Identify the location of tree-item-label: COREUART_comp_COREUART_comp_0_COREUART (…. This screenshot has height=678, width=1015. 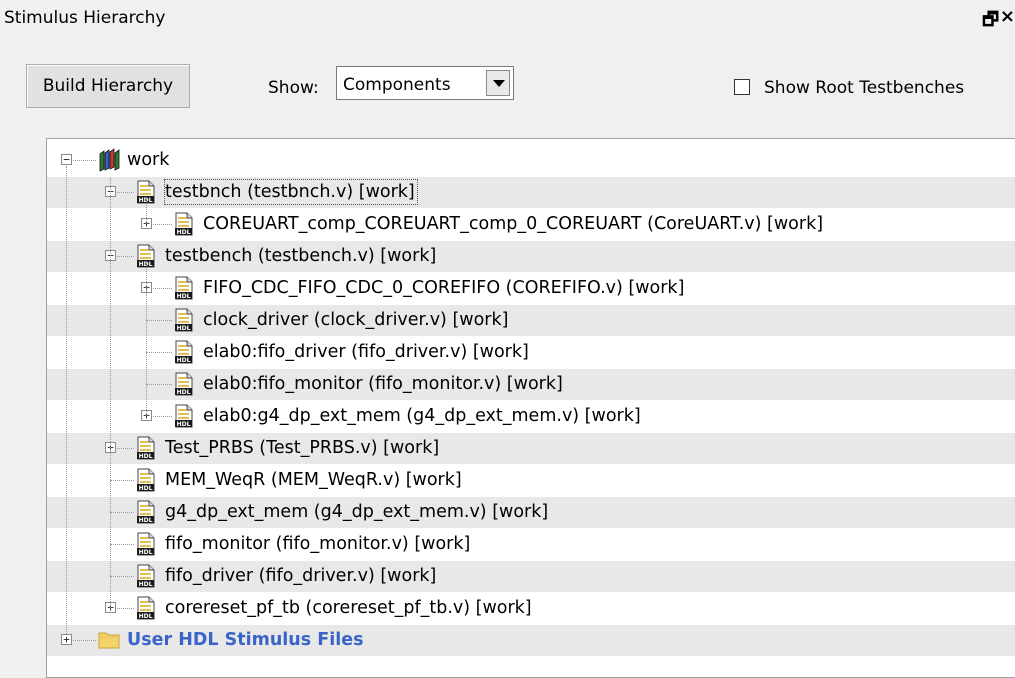
(514, 224).